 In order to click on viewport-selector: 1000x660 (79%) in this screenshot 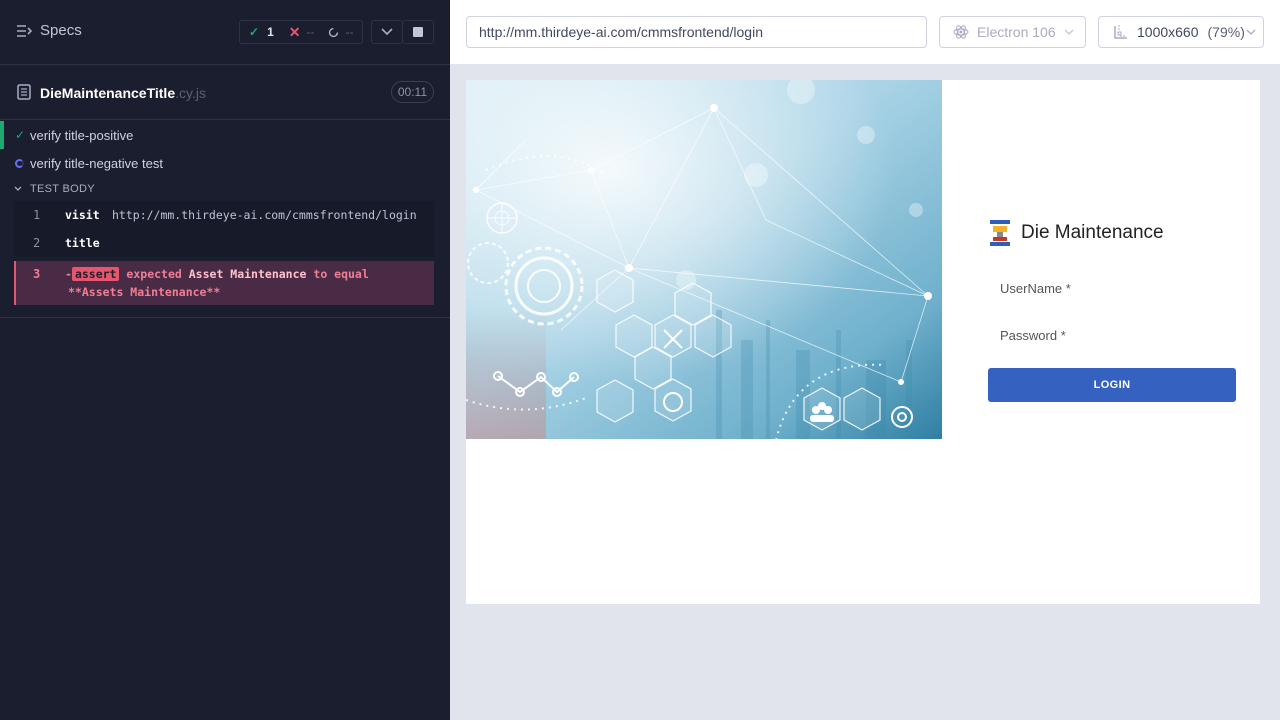, I will do `click(1181, 32)`.